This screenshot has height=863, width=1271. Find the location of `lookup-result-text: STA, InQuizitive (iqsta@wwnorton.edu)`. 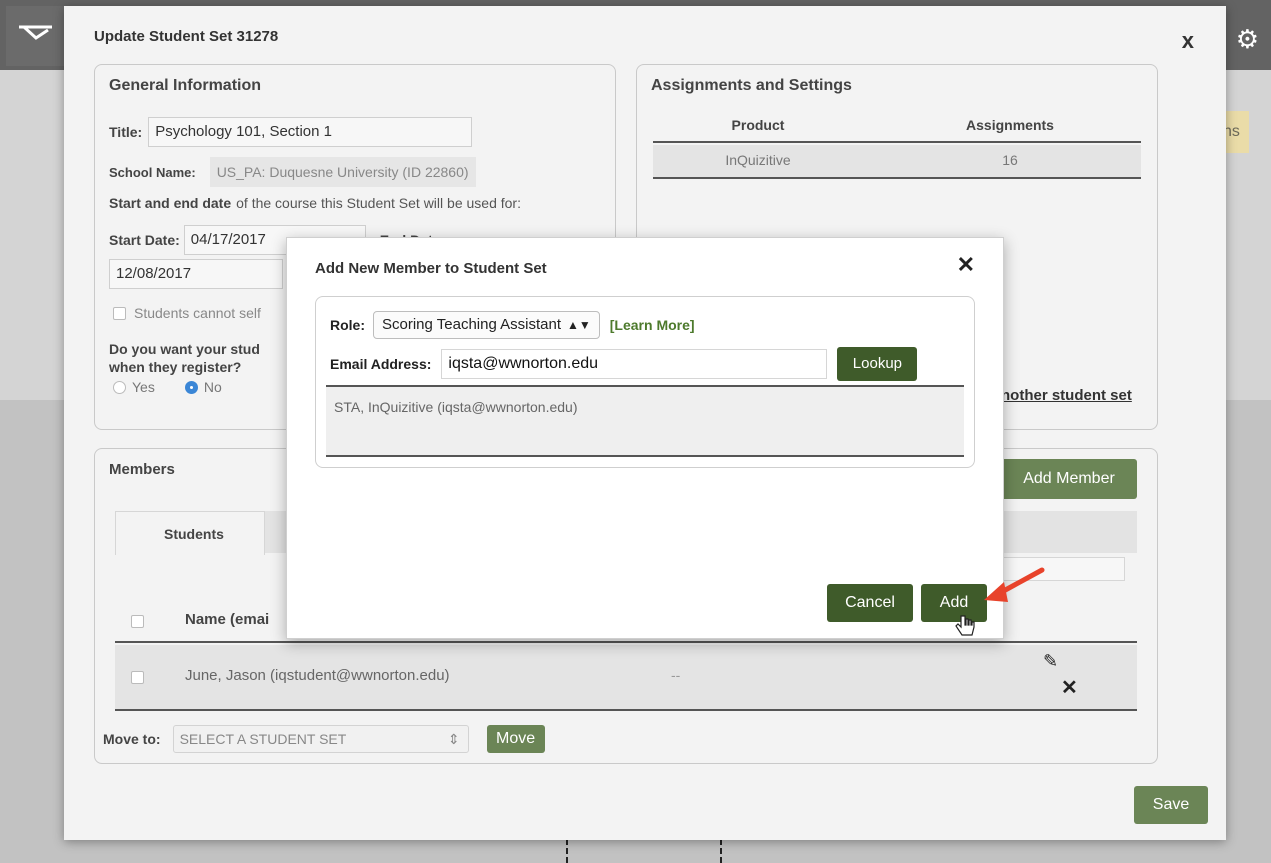

lookup-result-text: STA, InQuizitive (iqsta@wwnorton.edu) is located at coordinates (456, 407).